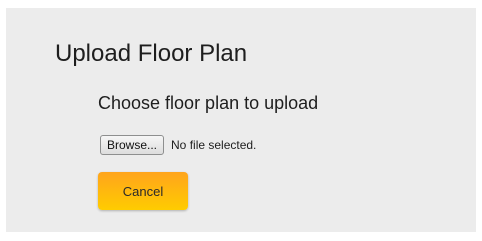 This screenshot has height=241, width=482. Describe the element at coordinates (208, 103) in the screenshot. I see `upload-instruction: Choose floor plan to upload` at that location.